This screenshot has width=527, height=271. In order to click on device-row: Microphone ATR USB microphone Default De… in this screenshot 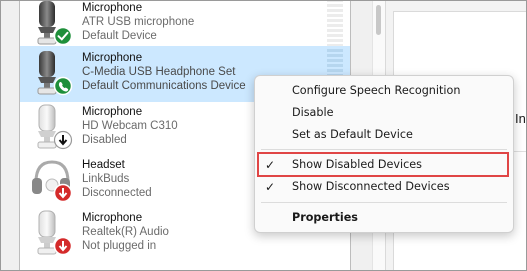, I will do `click(185, 26)`.